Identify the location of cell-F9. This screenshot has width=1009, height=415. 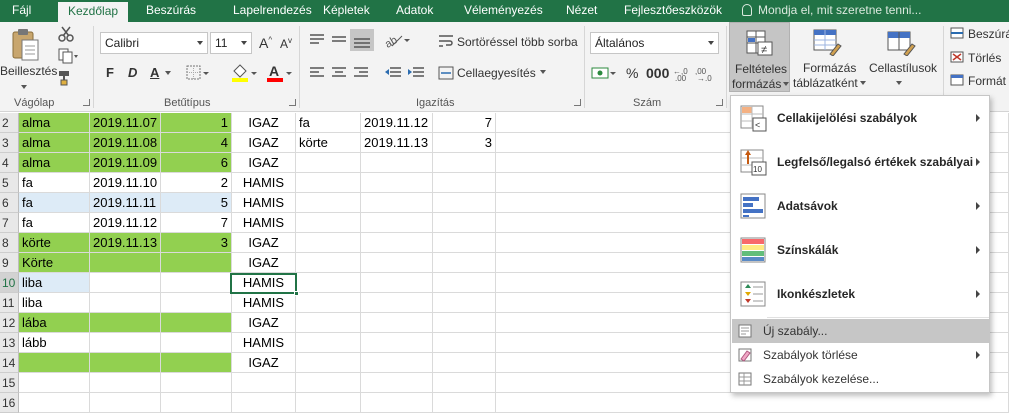
(397, 263).